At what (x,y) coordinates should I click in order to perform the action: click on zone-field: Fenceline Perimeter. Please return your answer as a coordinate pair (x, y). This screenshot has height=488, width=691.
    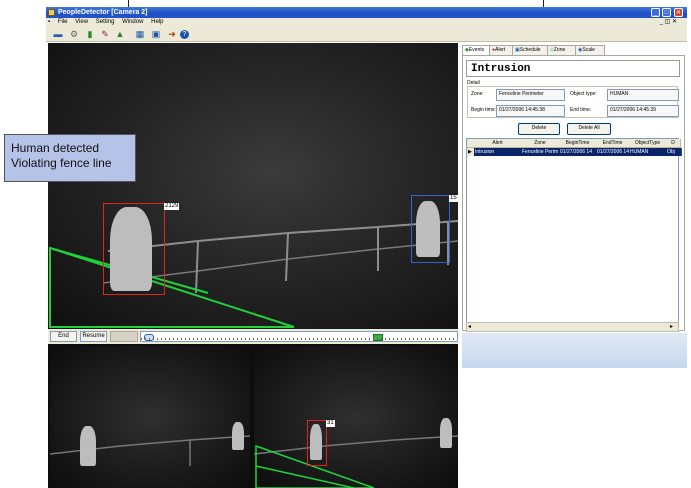
    Looking at the image, I should click on (530, 95).